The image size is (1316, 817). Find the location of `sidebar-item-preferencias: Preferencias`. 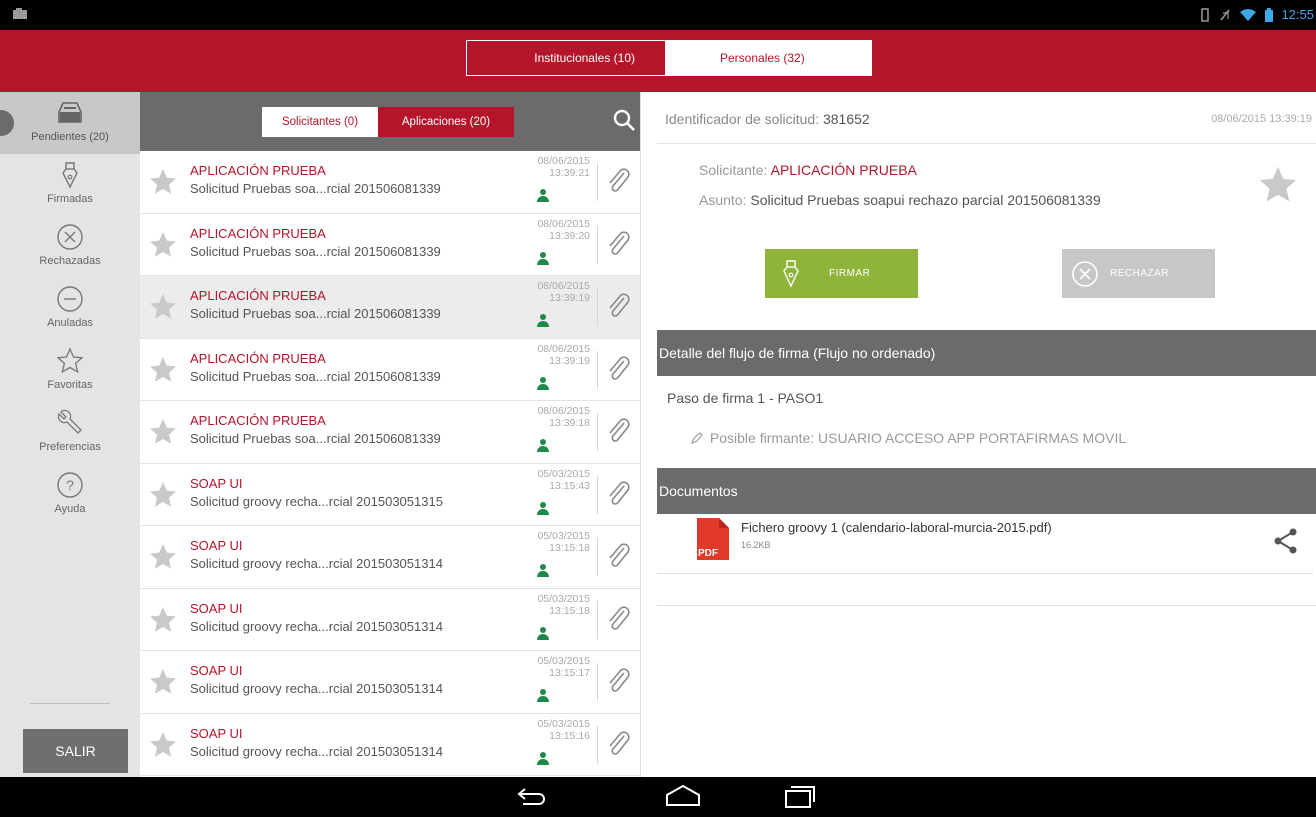

sidebar-item-preferencias: Preferencias is located at coordinates (70, 433).